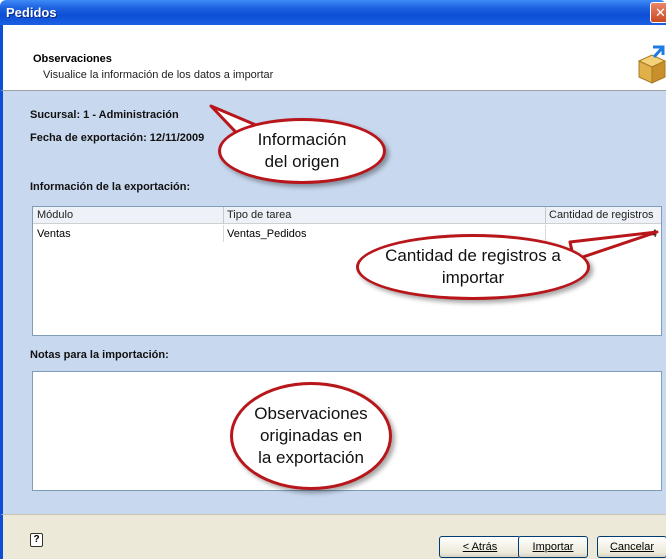  What do you see at coordinates (72, 59) in the screenshot?
I see `page-title: Observaciones` at bounding box center [72, 59].